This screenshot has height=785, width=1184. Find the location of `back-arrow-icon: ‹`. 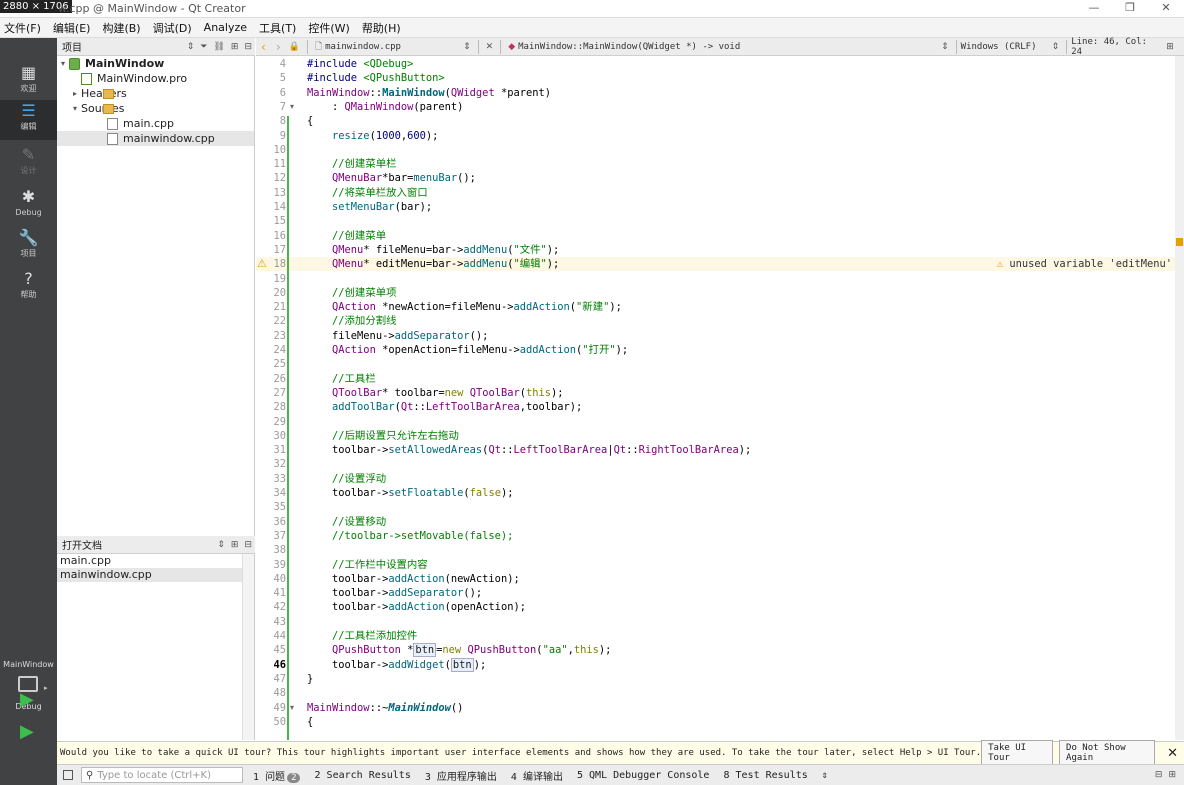

back-arrow-icon: ‹ is located at coordinates (263, 47).